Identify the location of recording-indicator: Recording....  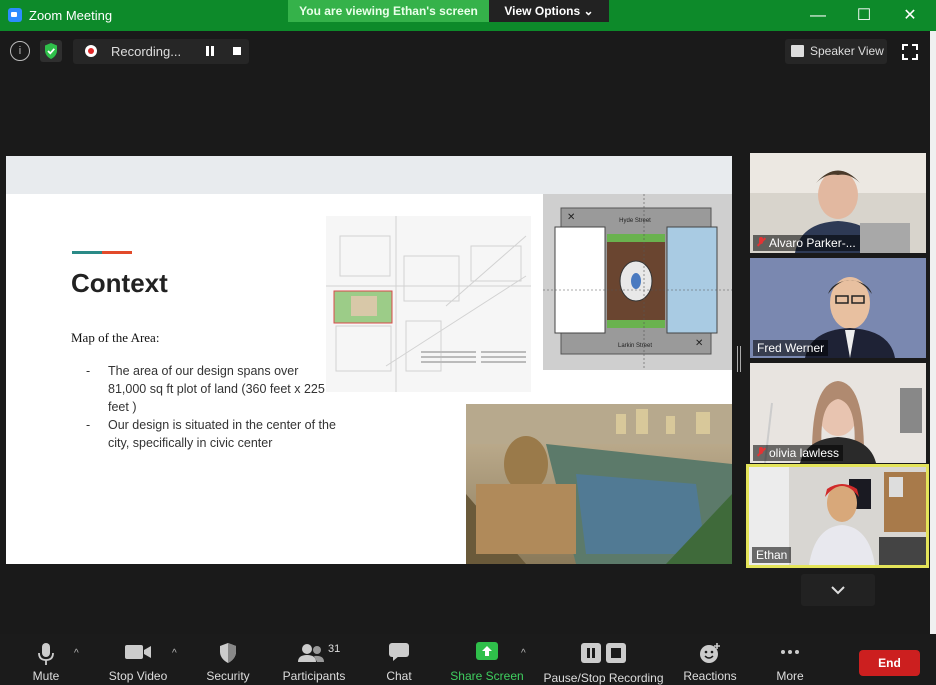
(161, 51).